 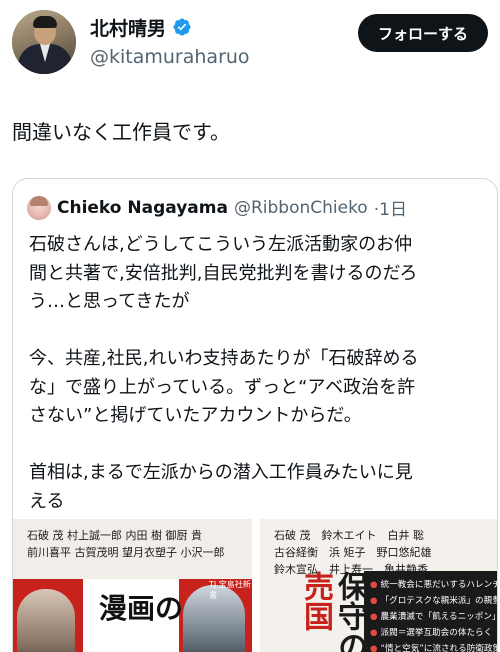 What do you see at coordinates (434, 617) in the screenshot?
I see `blurb-item: ● 農業潰滅で「飢えるニッポン」` at bounding box center [434, 617].